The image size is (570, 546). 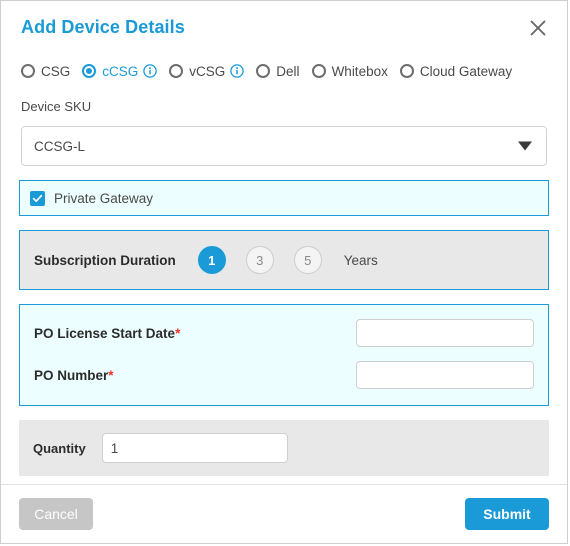 I want to click on submit-button: Submit, so click(x=507, y=514).